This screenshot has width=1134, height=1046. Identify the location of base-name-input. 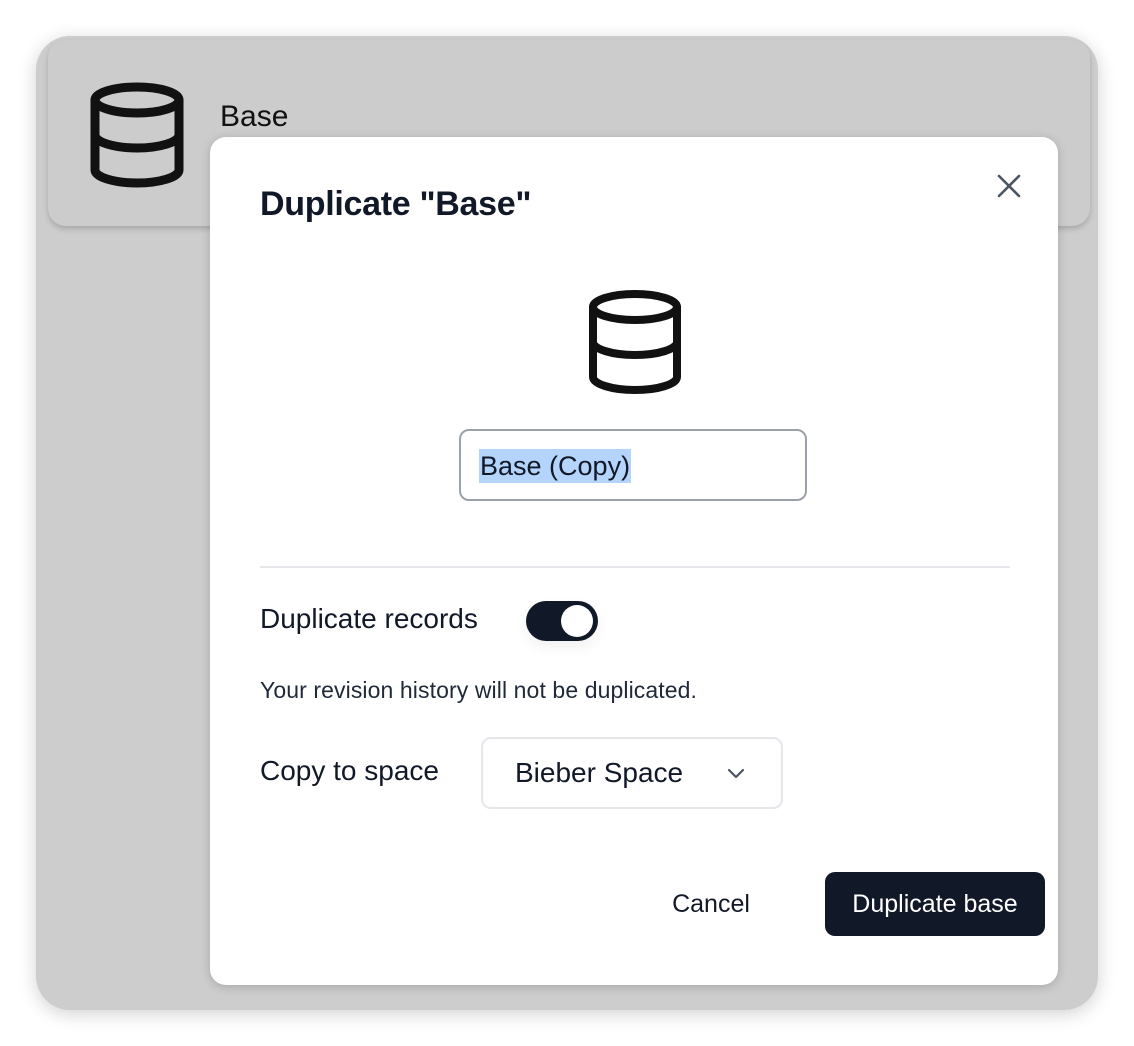
(633, 465).